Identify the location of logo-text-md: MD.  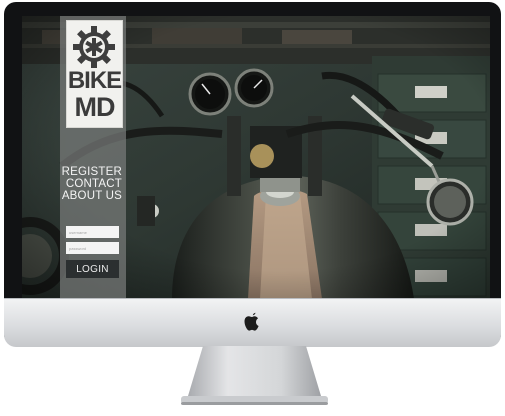
(95, 107).